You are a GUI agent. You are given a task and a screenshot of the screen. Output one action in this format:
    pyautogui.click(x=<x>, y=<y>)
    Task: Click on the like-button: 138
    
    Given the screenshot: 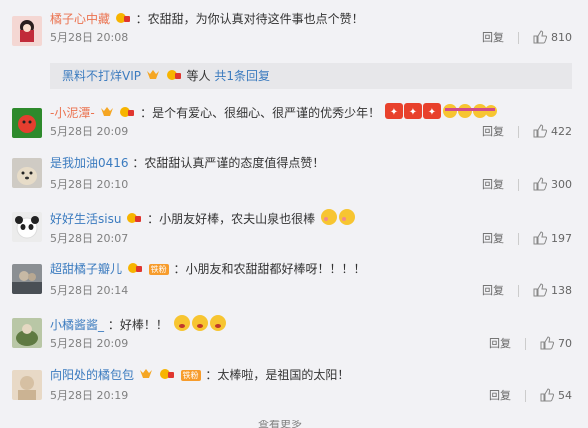 What is the action you would take?
    pyautogui.click(x=552, y=291)
    